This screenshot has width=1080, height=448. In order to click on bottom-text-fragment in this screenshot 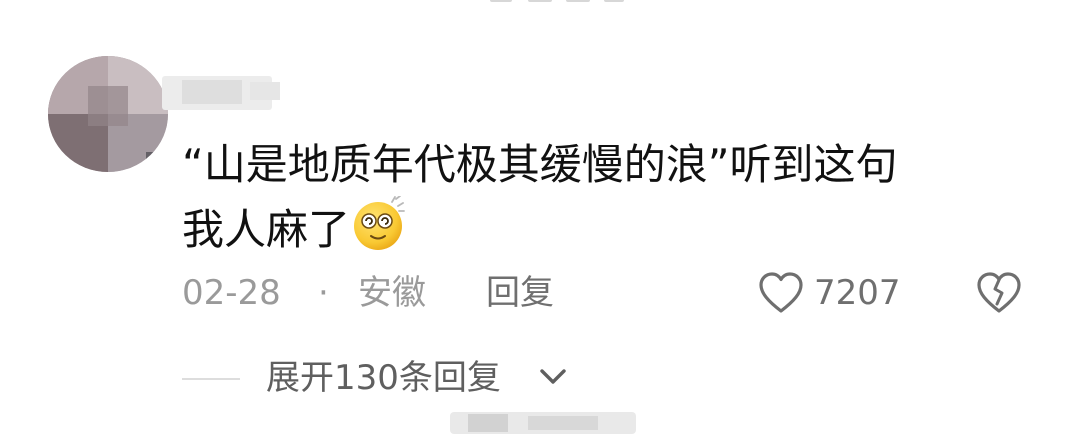, I will do `click(543, 423)`.